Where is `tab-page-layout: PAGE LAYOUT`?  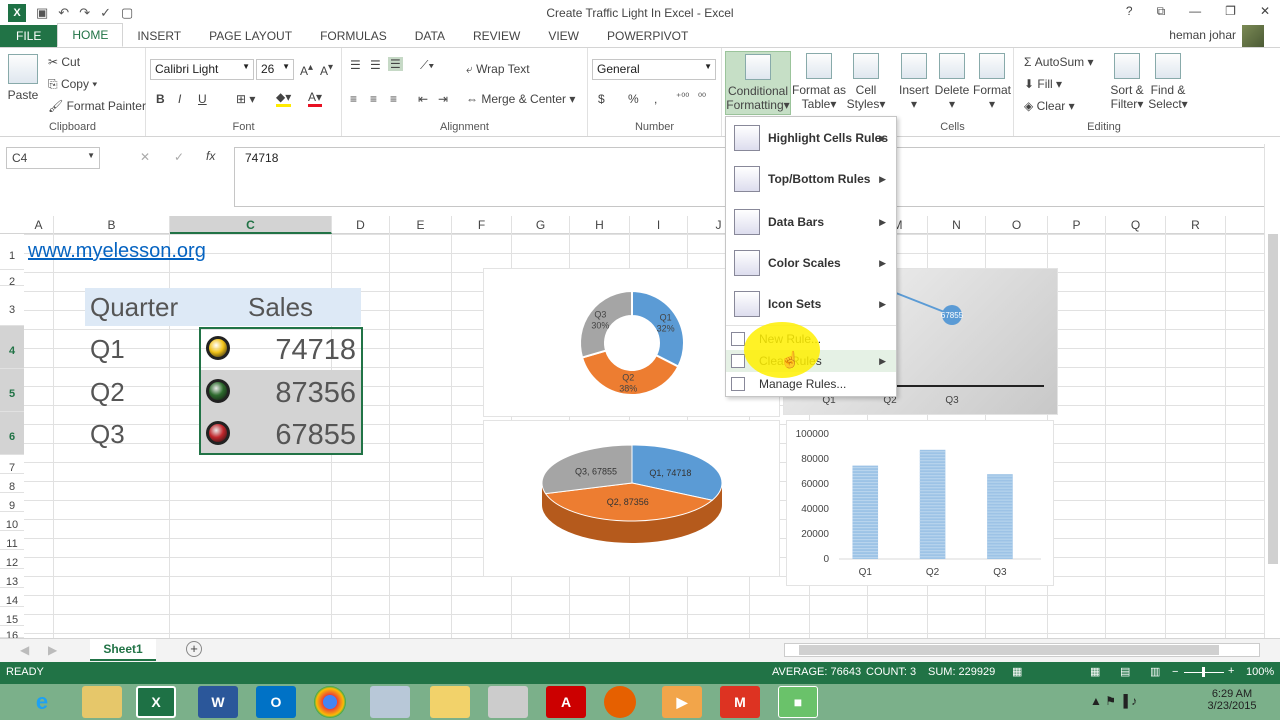 tab-page-layout: PAGE LAYOUT is located at coordinates (250, 36).